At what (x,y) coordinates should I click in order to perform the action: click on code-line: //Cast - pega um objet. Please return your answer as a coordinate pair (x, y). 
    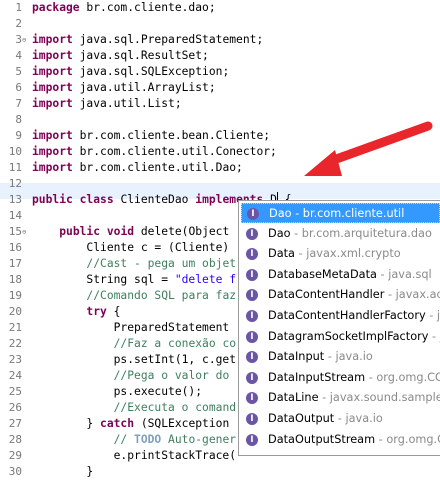
    Looking at the image, I should click on (134, 264).